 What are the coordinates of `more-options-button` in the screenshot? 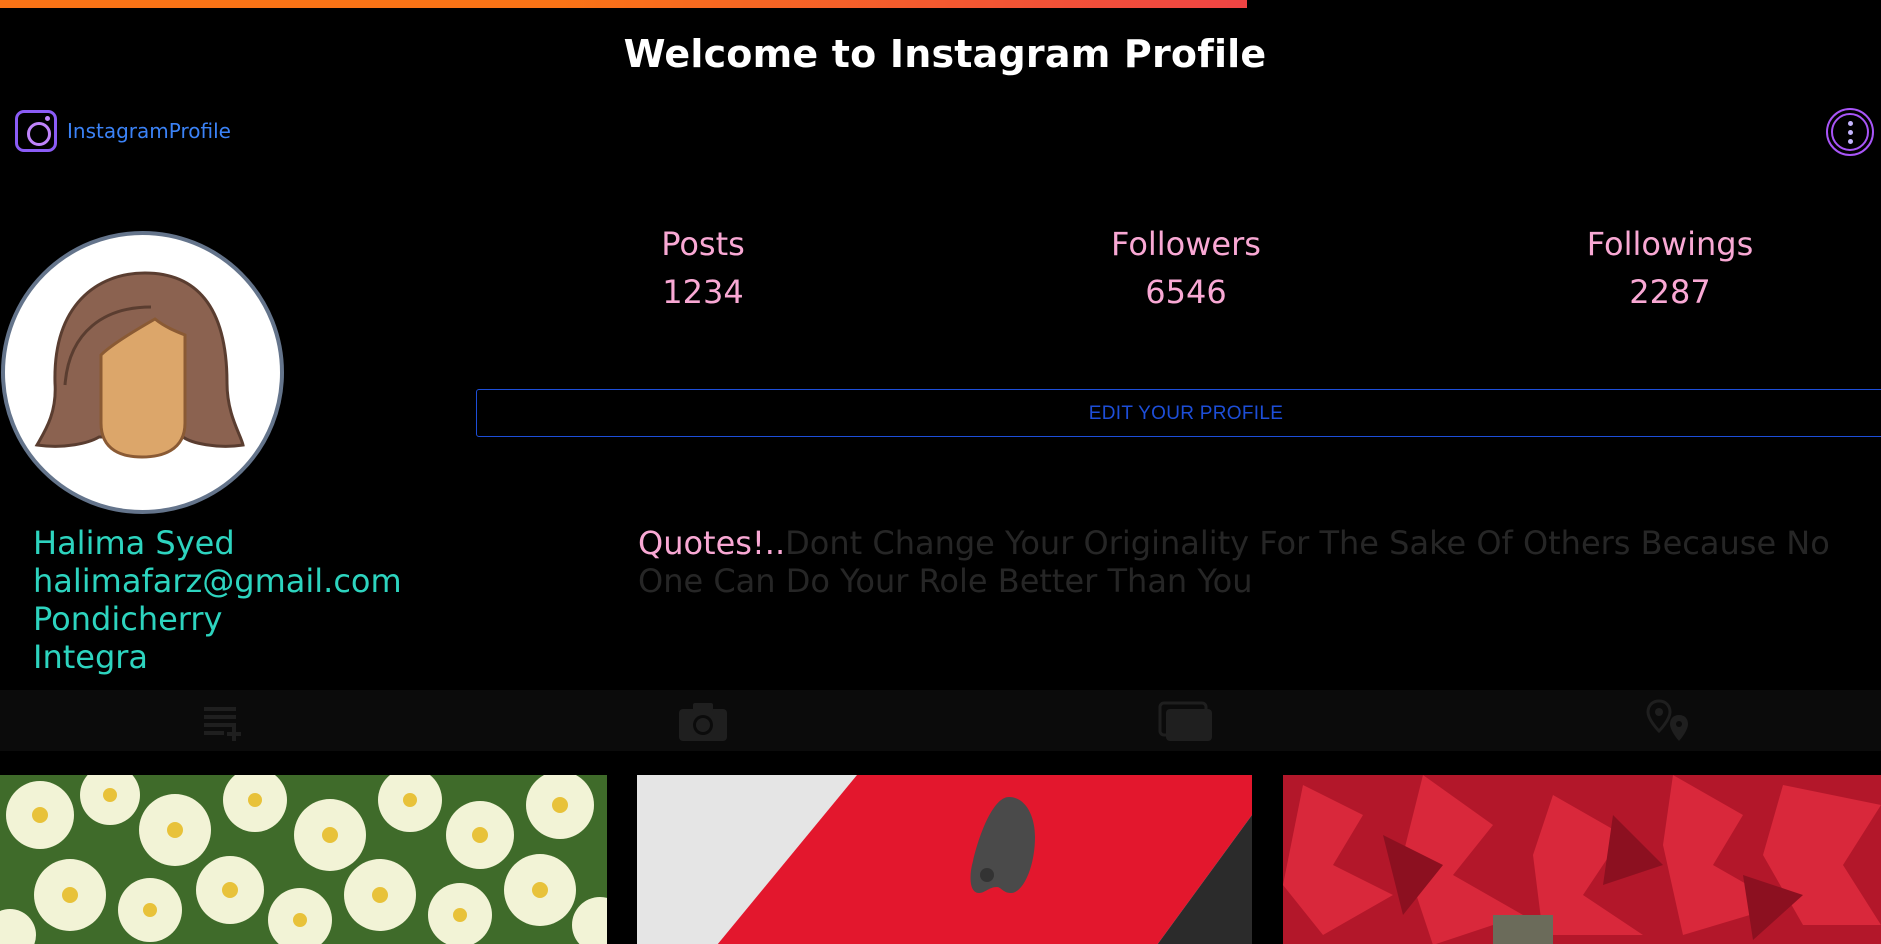 It's located at (1850, 132).